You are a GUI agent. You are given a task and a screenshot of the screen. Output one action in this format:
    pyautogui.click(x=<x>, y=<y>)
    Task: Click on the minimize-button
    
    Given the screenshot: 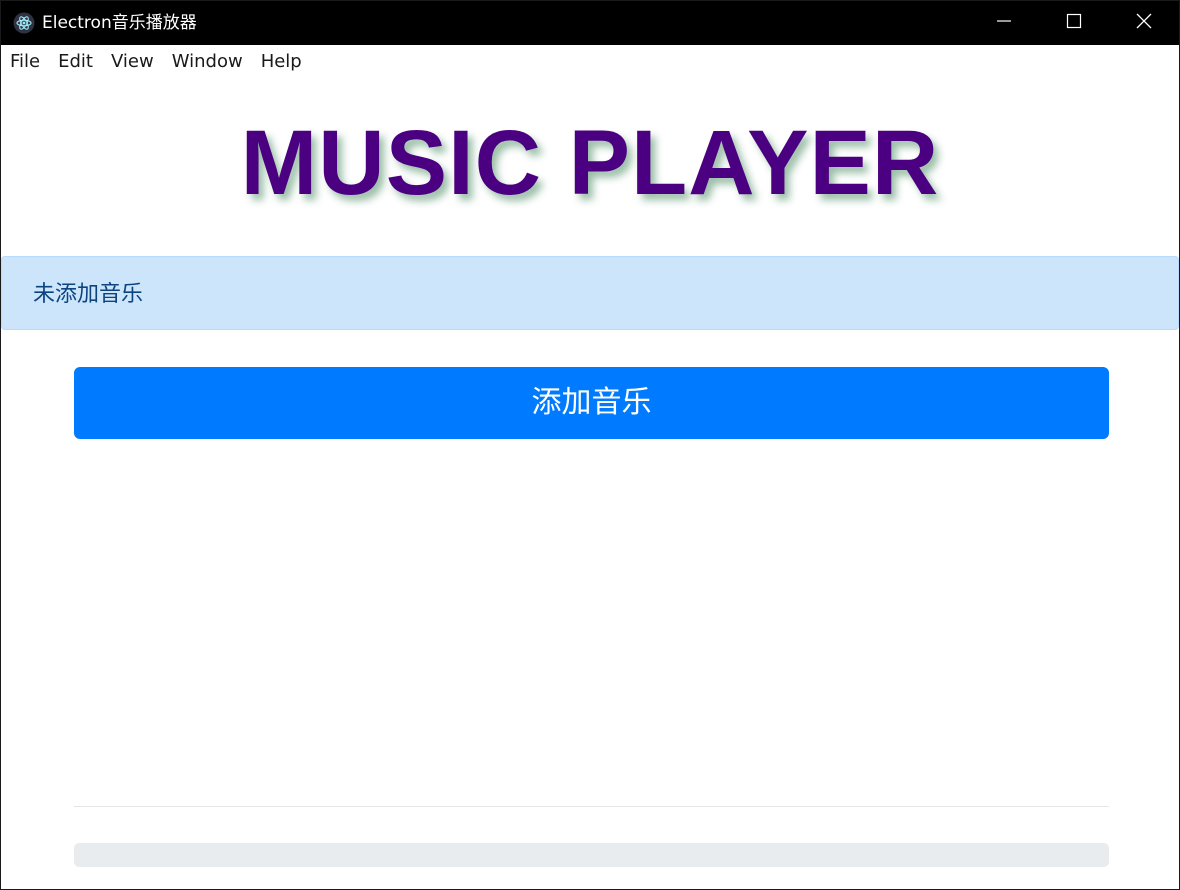 What is the action you would take?
    pyautogui.click(x=1004, y=23)
    